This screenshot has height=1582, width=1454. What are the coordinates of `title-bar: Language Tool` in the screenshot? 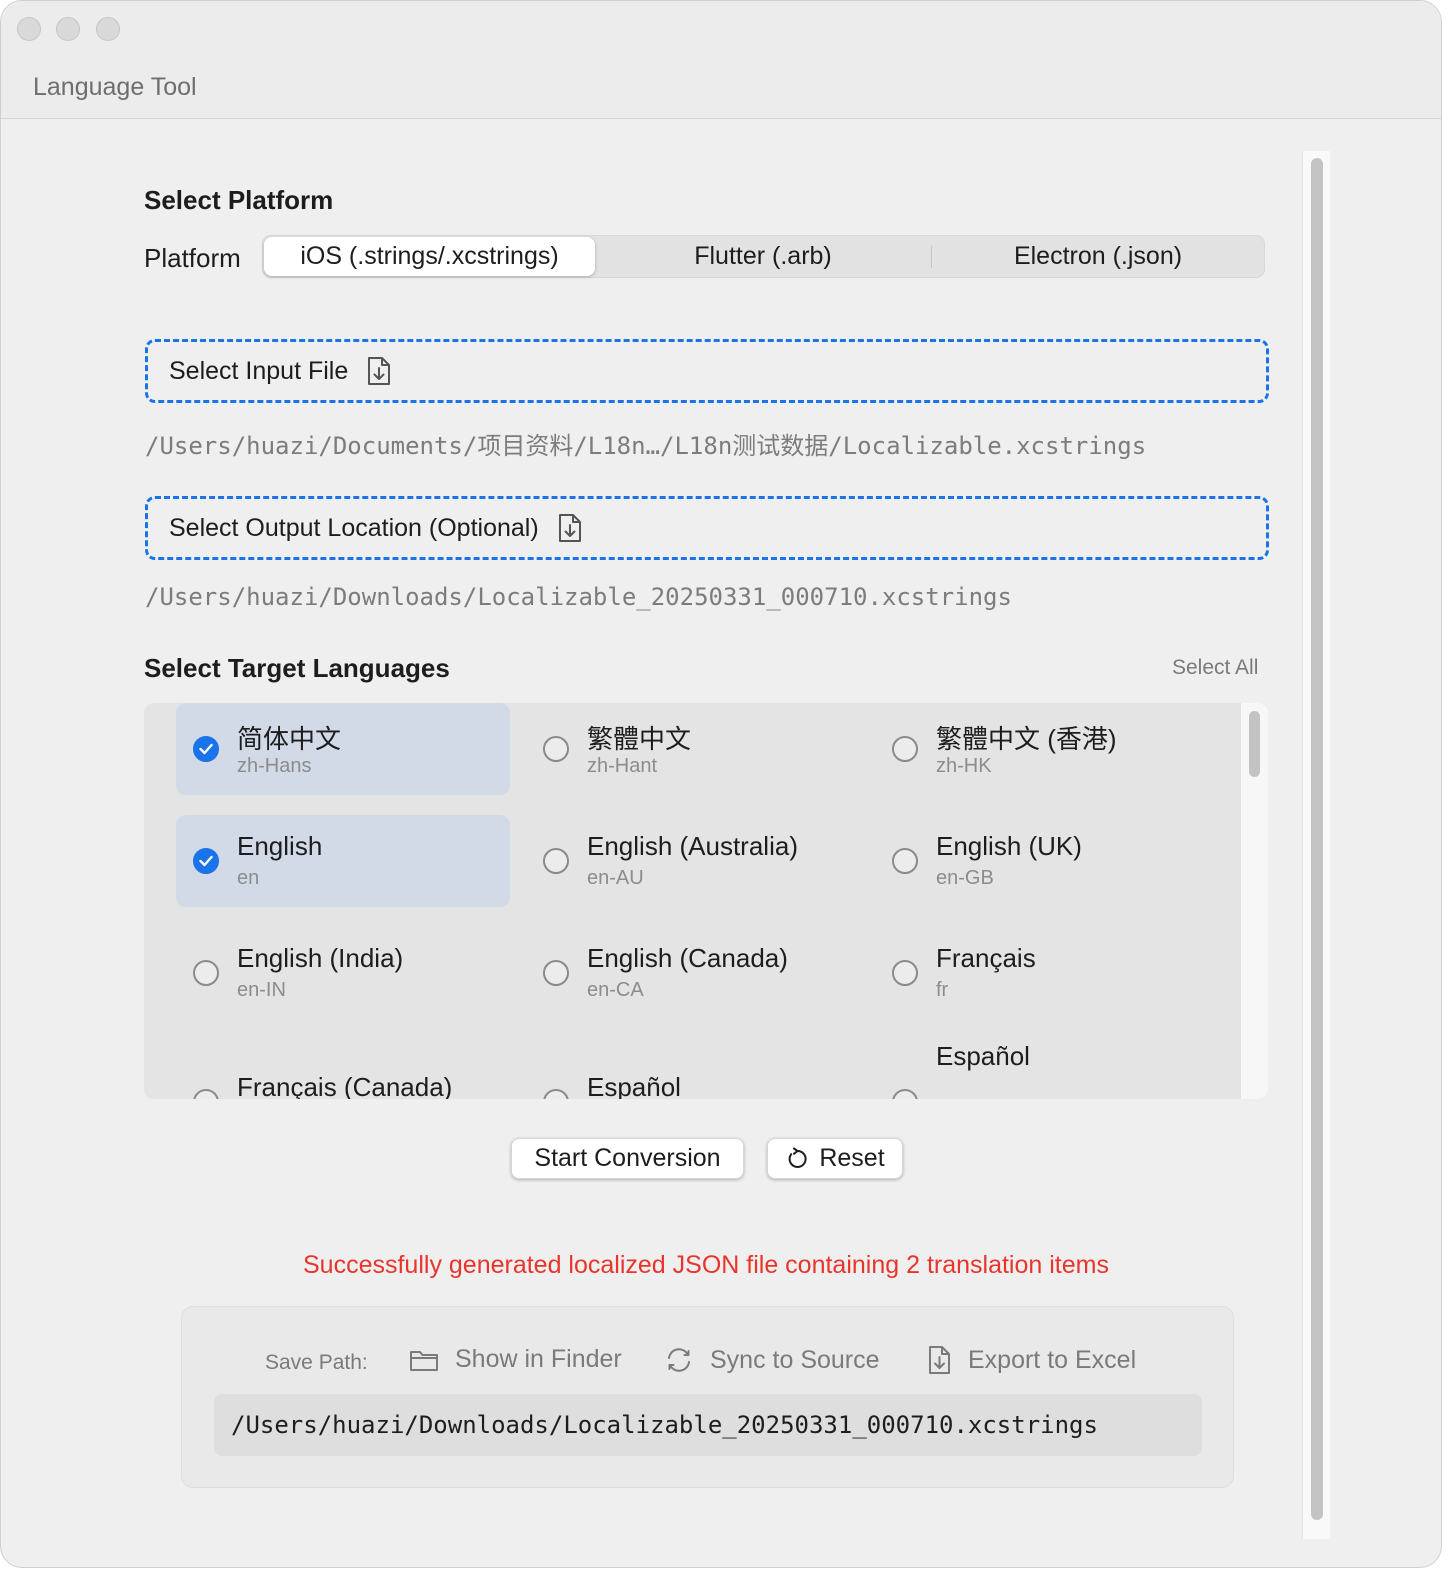 It's located at (721, 60).